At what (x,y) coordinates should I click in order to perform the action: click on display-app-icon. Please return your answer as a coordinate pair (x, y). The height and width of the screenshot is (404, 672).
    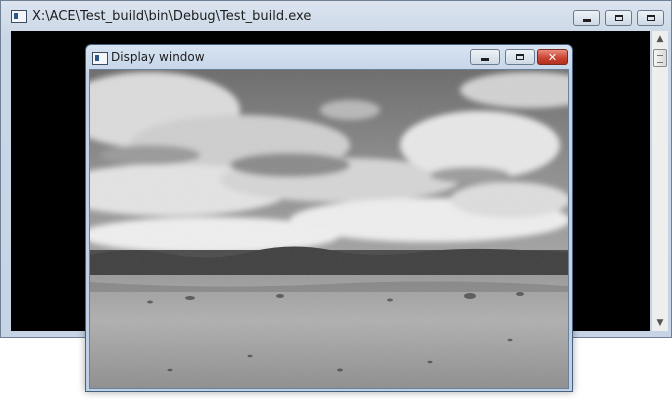
    Looking at the image, I should click on (100, 58).